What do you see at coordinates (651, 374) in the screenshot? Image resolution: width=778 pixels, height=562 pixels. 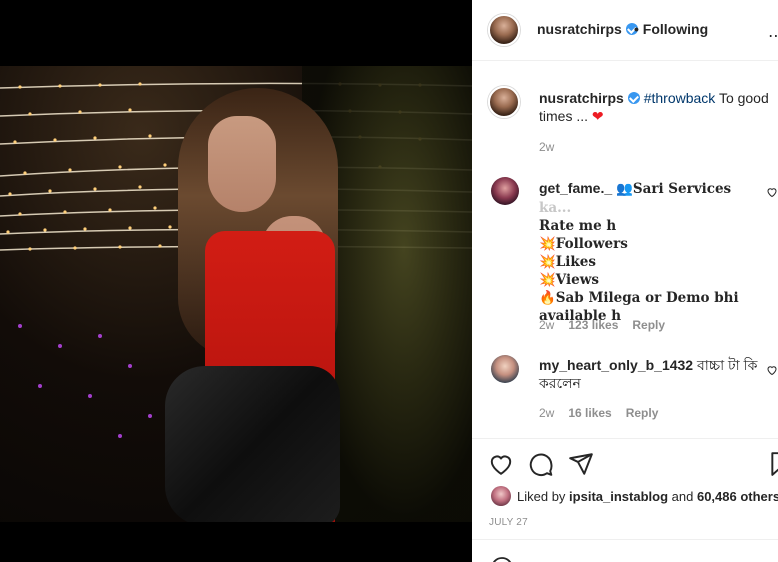 I see `comment: my_heart_only_b_1432 বাচ্চা টা কি করলেন` at bounding box center [651, 374].